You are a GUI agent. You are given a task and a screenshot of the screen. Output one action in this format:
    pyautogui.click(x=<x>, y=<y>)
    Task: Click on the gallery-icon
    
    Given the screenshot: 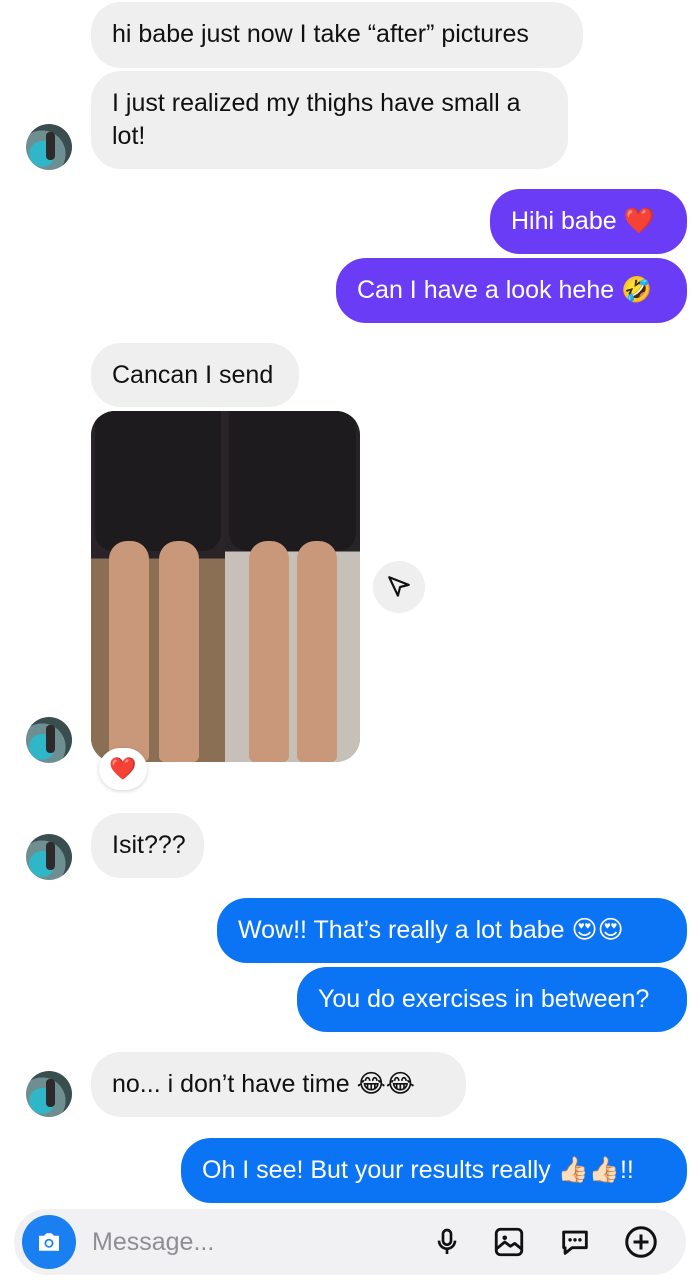 What is the action you would take?
    pyautogui.click(x=509, y=1242)
    